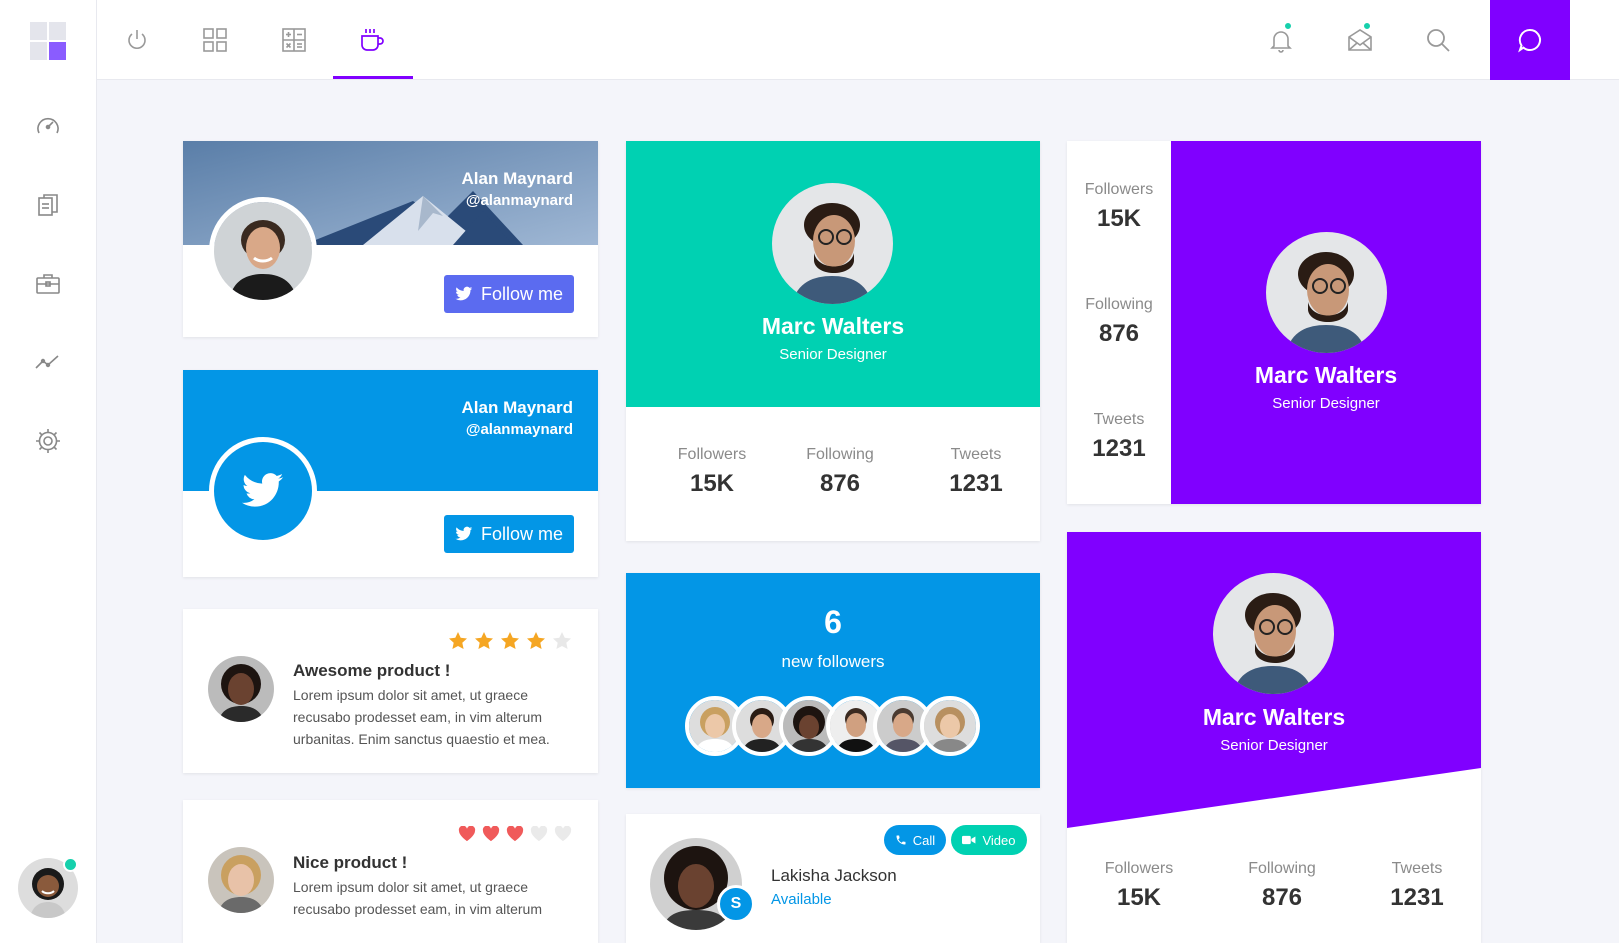 The image size is (1619, 943). Describe the element at coordinates (48, 284) in the screenshot. I see `briefcase-icon` at that location.